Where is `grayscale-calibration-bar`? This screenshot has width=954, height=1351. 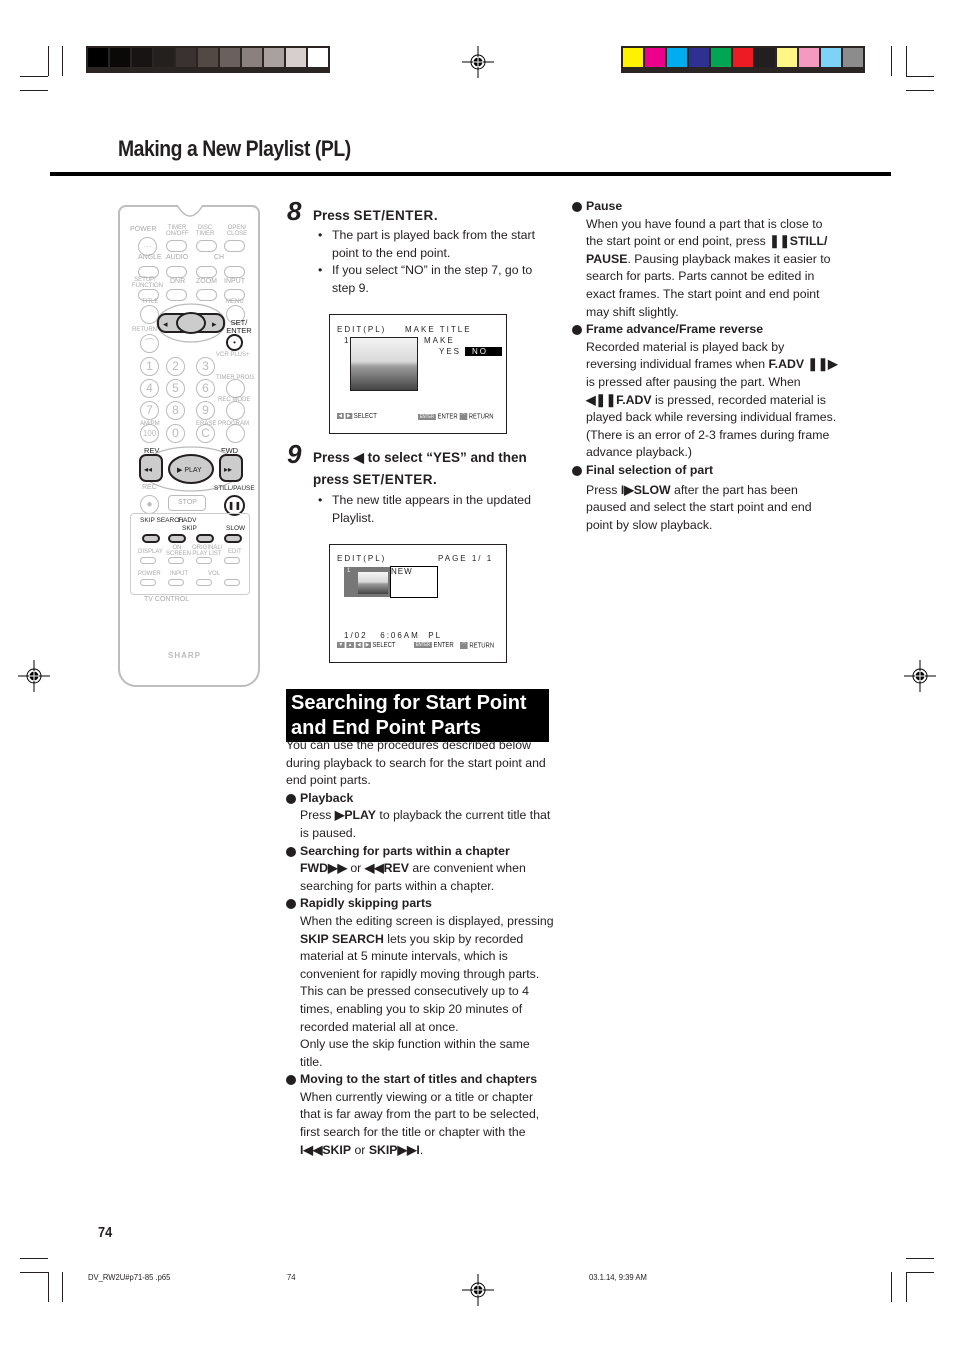 grayscale-calibration-bar is located at coordinates (208, 59).